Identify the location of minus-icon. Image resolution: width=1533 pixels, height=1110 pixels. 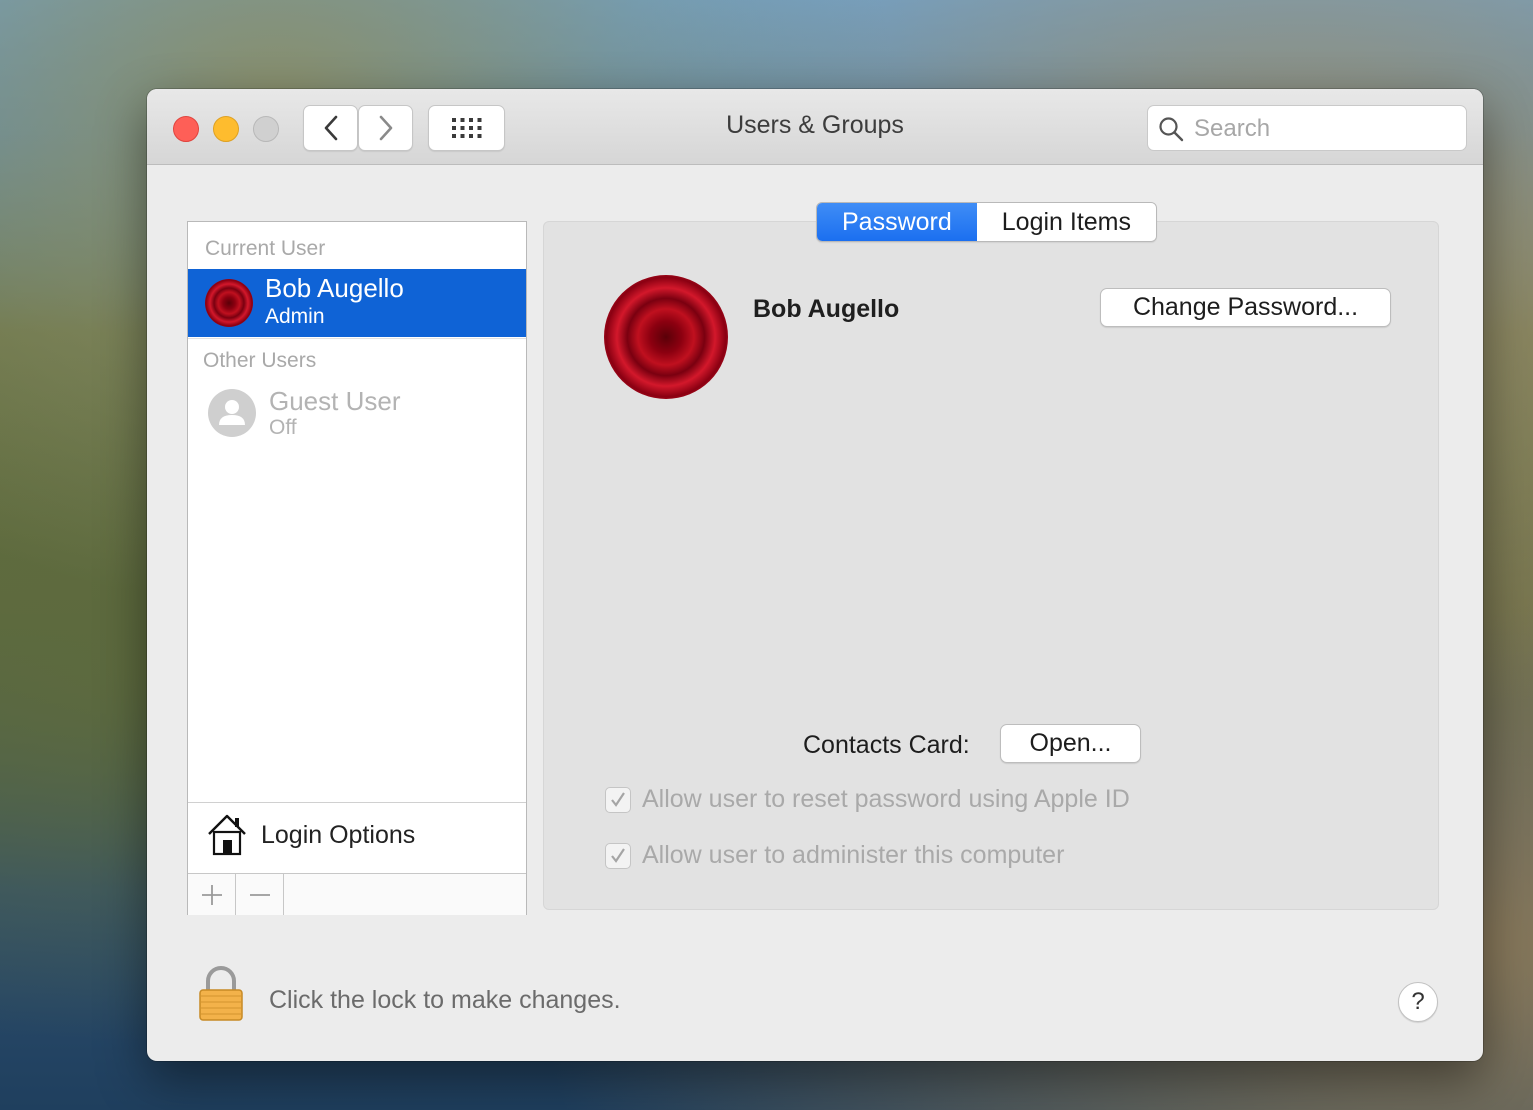
(259, 894).